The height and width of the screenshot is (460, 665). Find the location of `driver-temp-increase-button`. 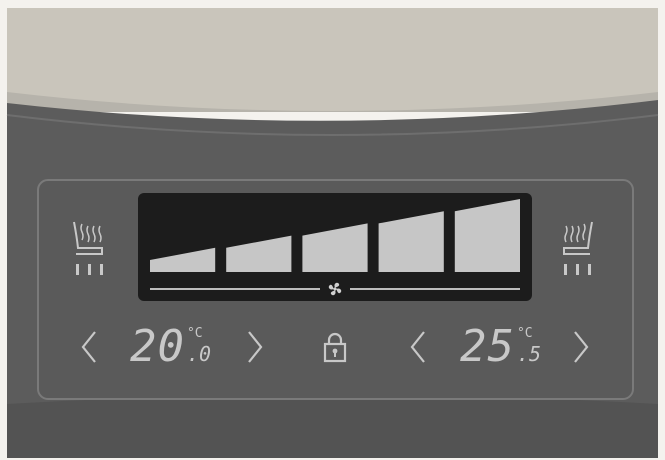

driver-temp-increase-button is located at coordinates (255, 347).